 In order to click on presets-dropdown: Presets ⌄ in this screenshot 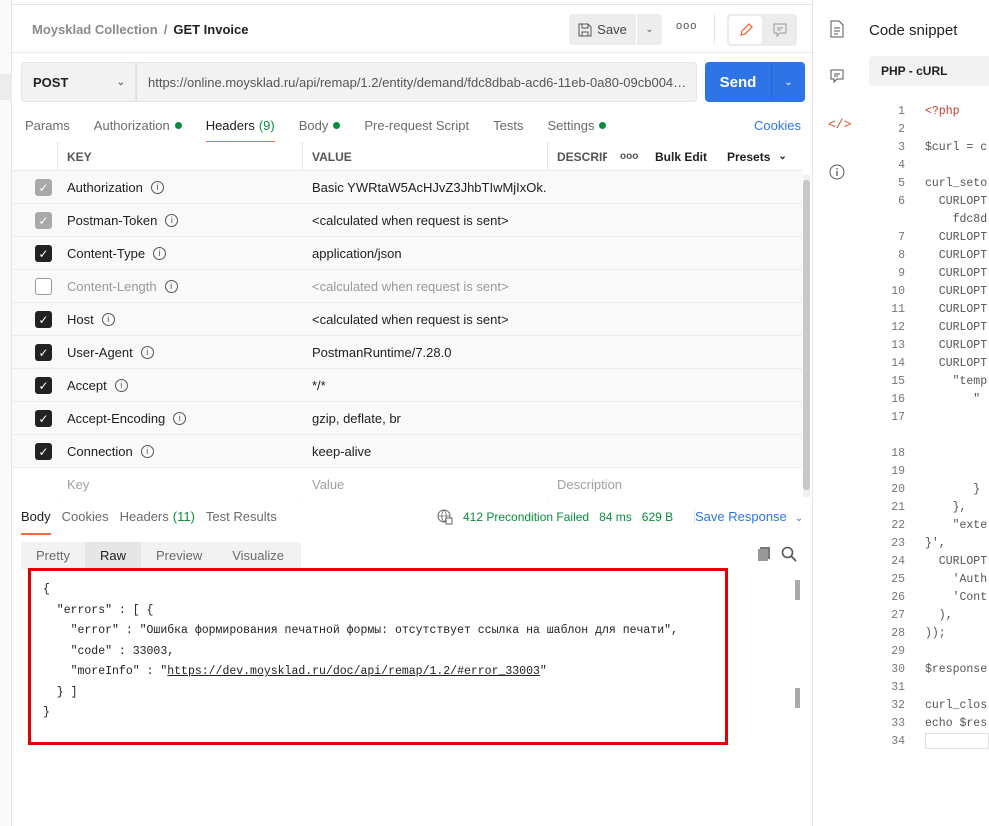, I will do `click(752, 156)`.